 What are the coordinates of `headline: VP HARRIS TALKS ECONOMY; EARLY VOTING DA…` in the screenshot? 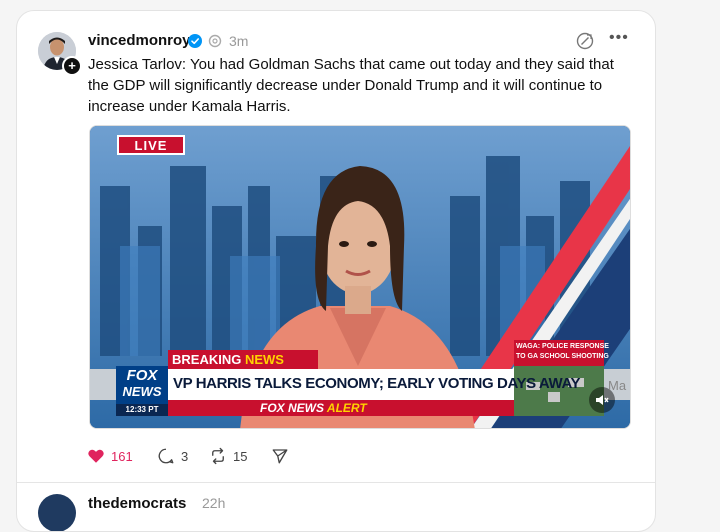 It's located at (377, 383).